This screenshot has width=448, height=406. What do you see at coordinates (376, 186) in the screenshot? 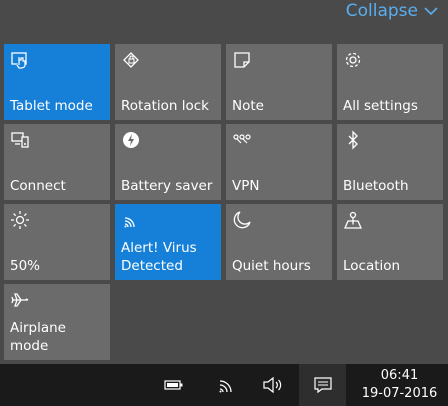
I see `tile-label: Bluetooth` at bounding box center [376, 186].